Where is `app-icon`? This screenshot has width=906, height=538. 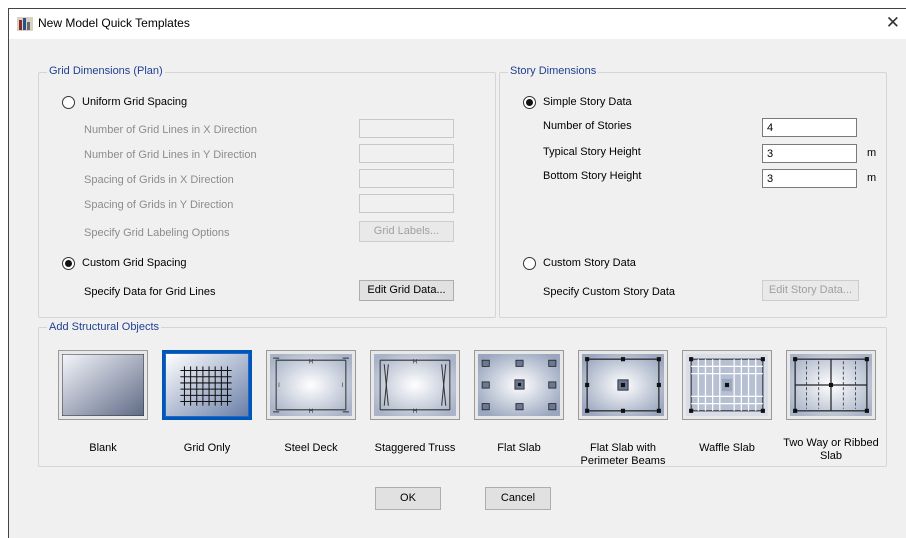 app-icon is located at coordinates (25, 24).